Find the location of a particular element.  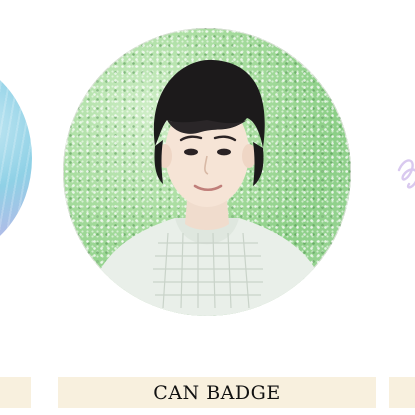

label-bar-left is located at coordinates (15, 392).